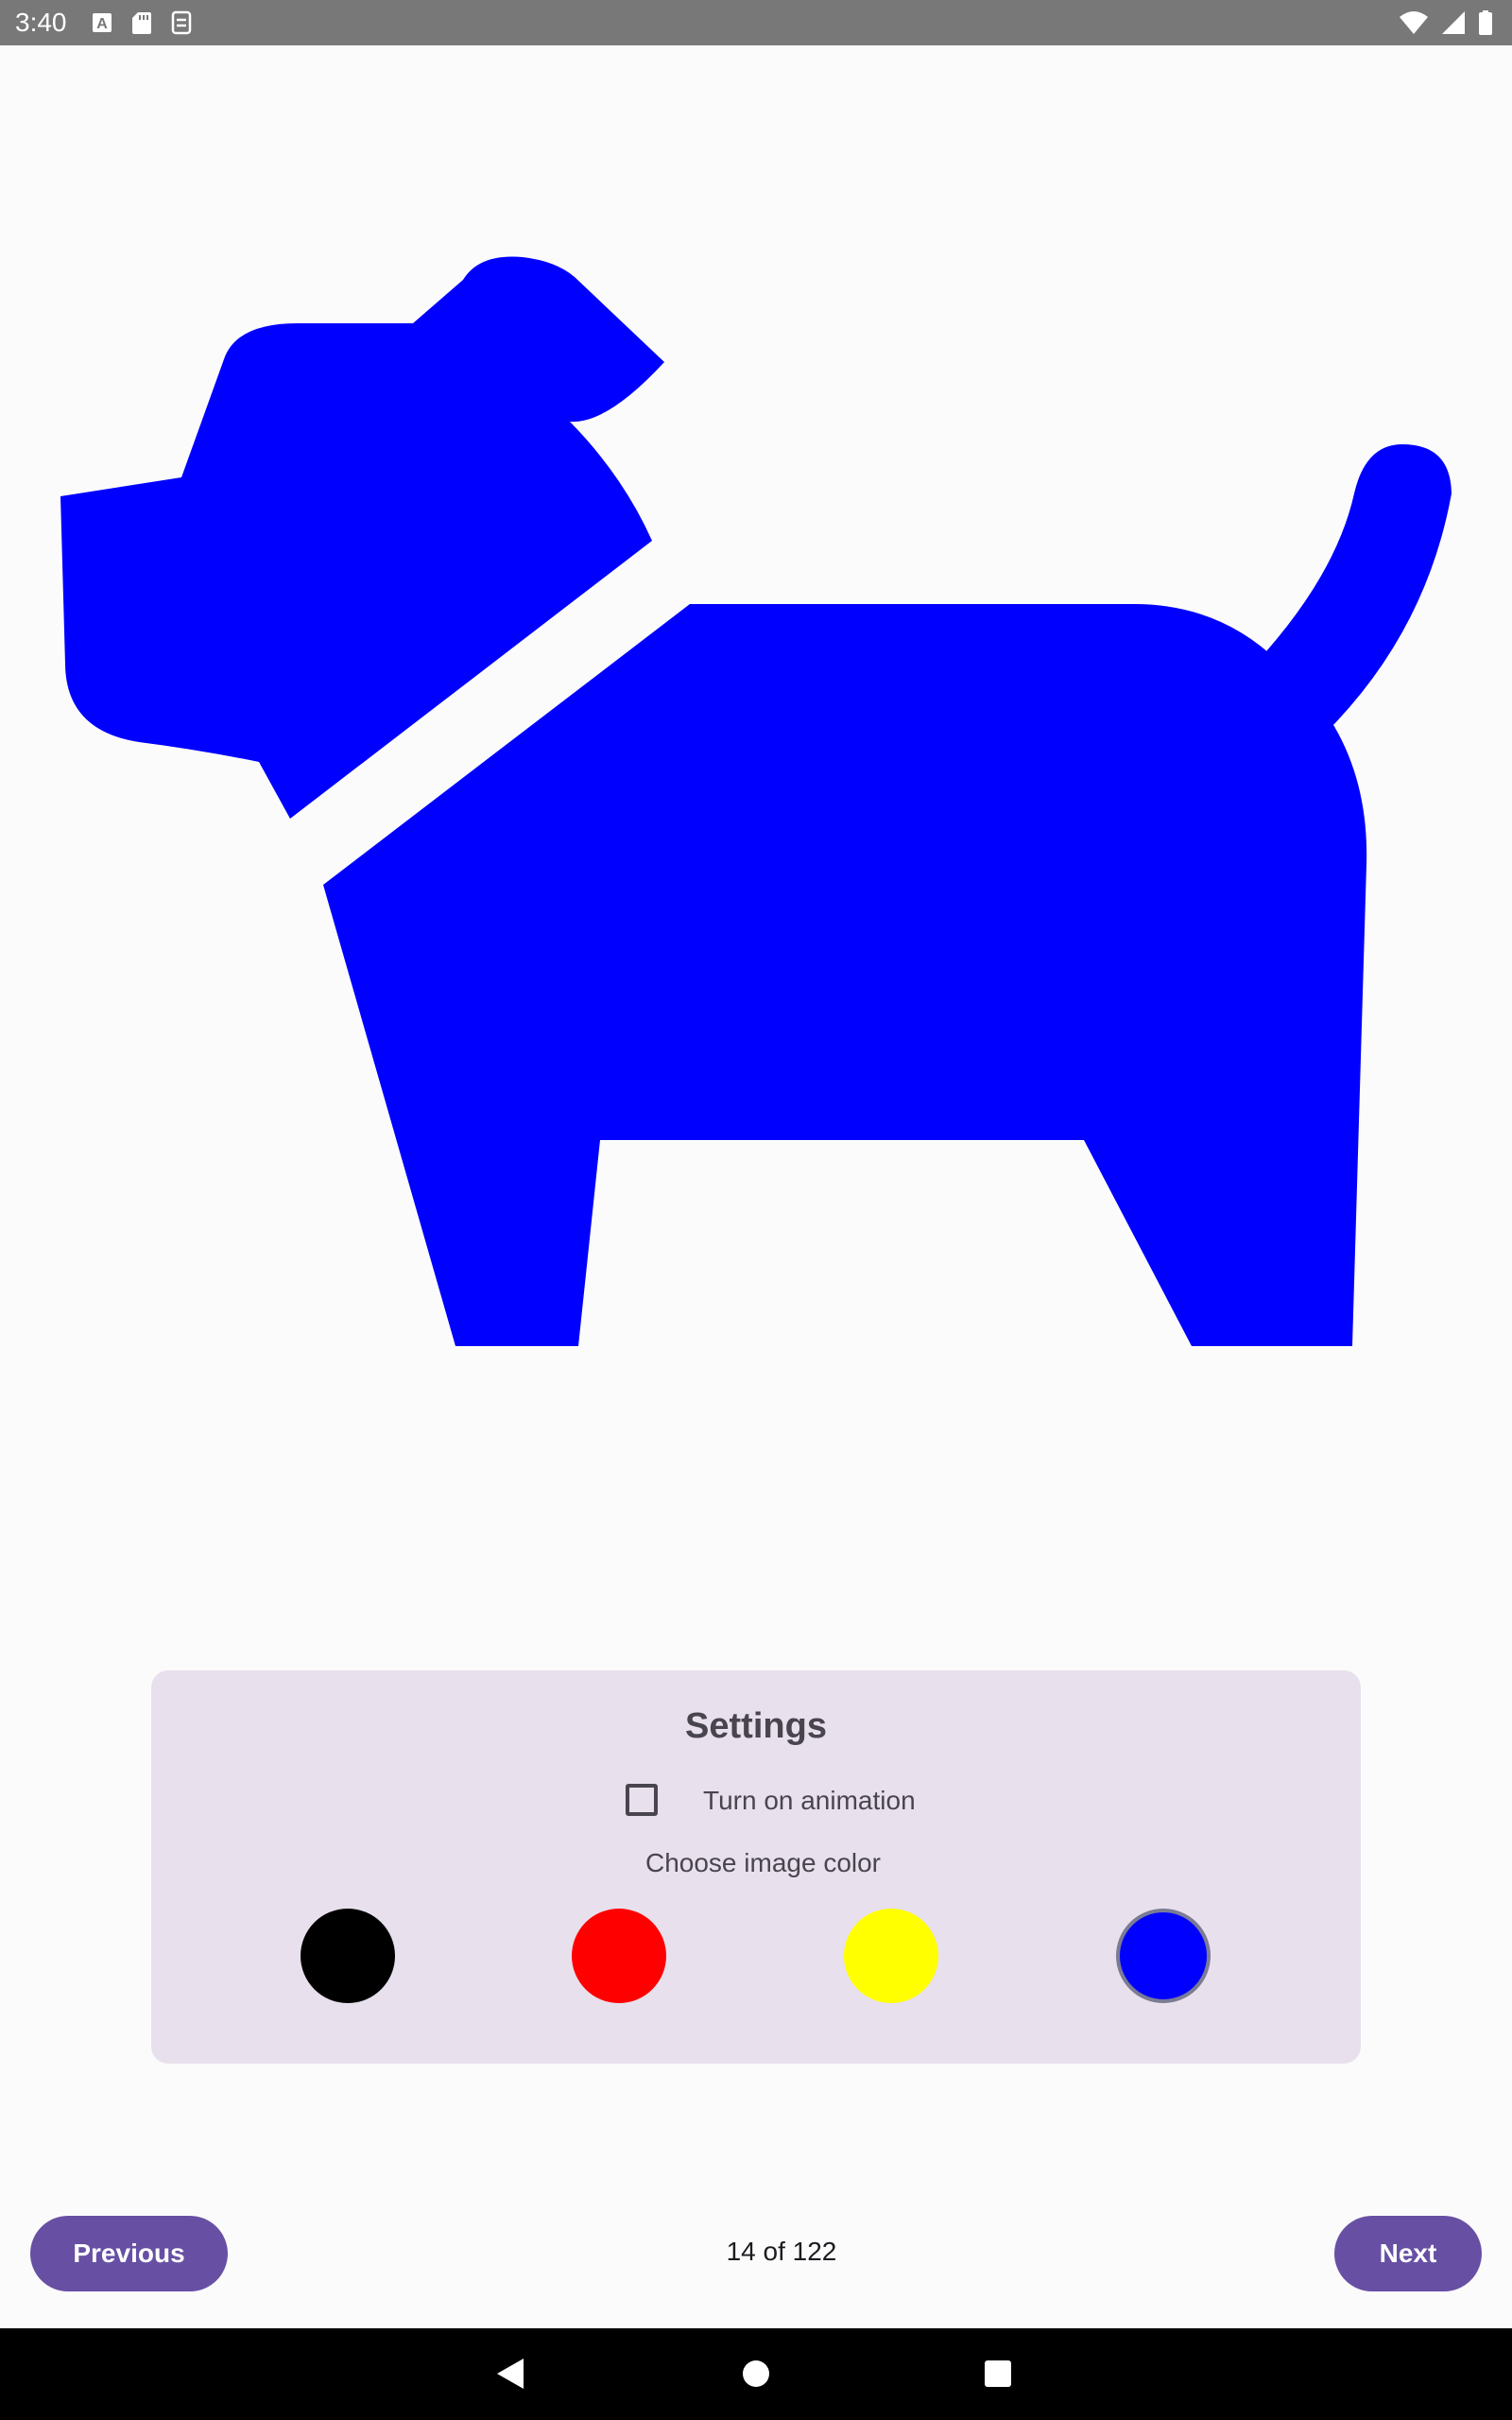  I want to click on system-nav-bar, so click(756, 2374).